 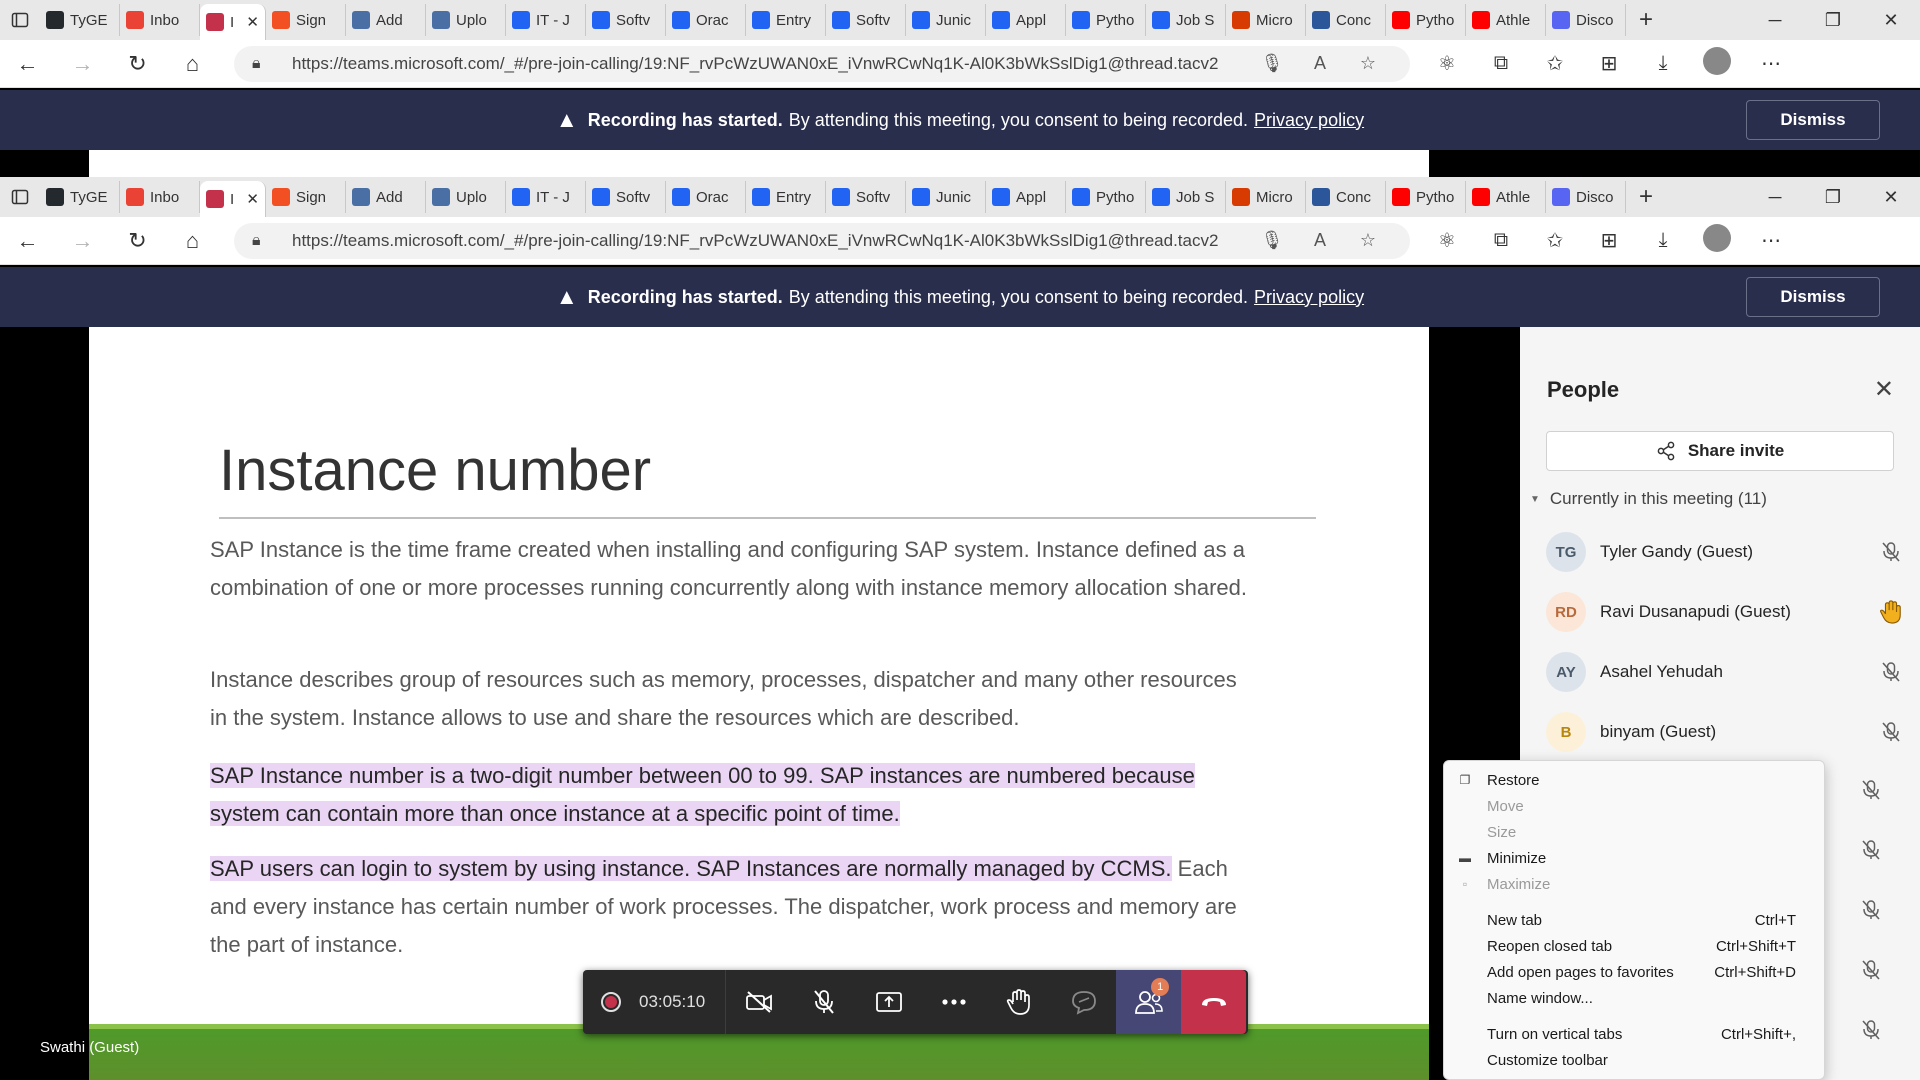 I want to click on chat-button, so click(x=1083, y=1002).